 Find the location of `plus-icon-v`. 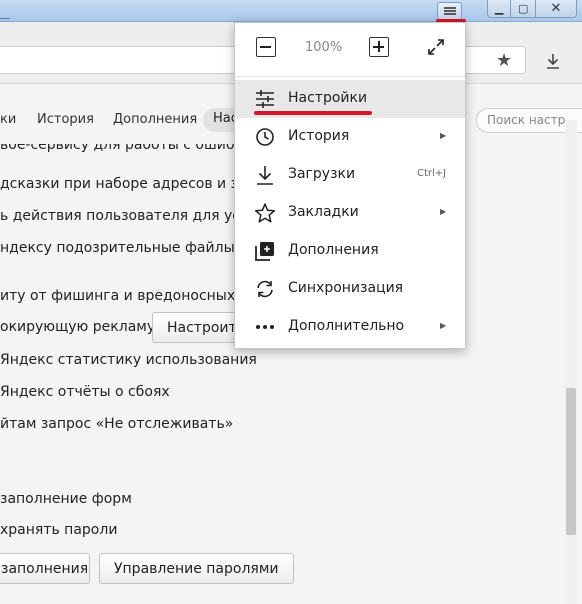

plus-icon-v is located at coordinates (378, 46).